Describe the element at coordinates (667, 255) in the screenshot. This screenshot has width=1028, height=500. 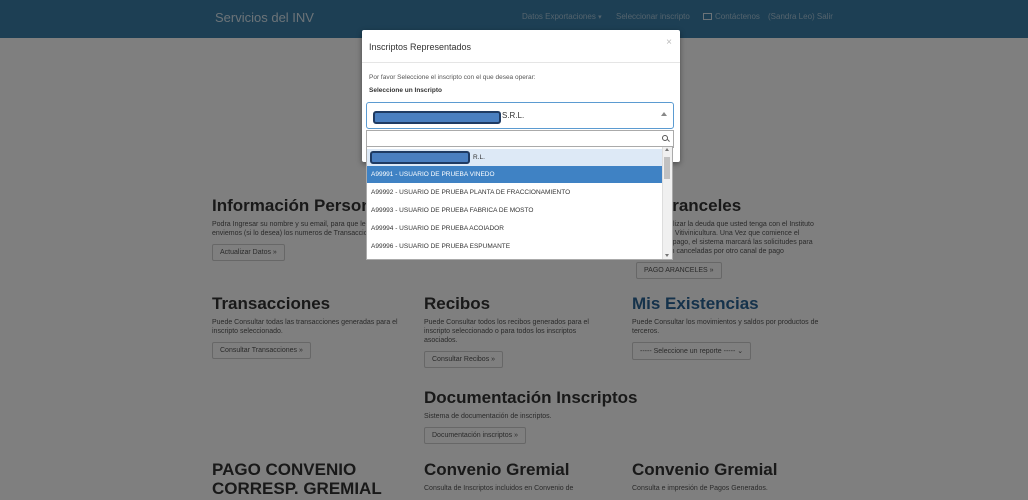
I see `scroll-down-icon` at that location.